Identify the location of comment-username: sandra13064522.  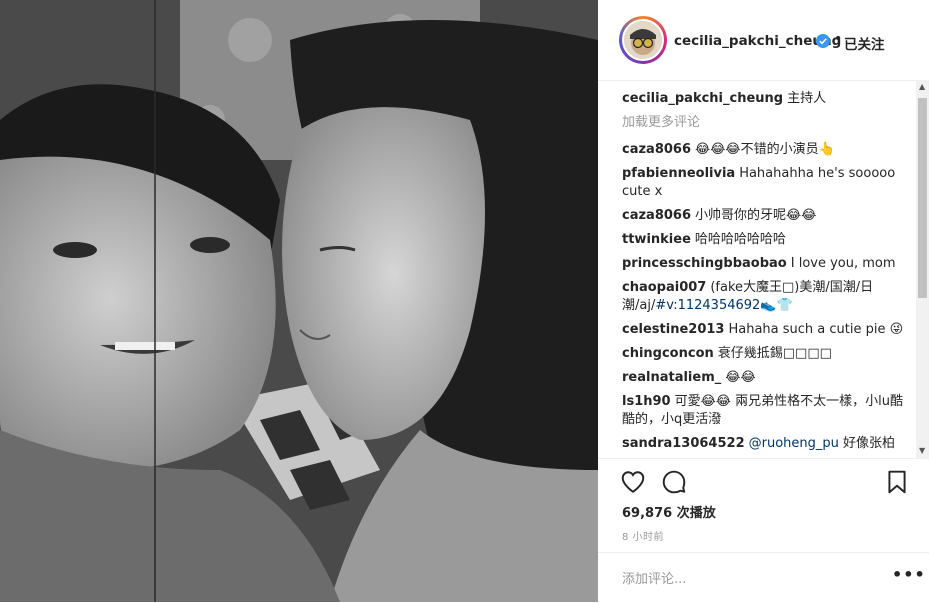
(683, 443).